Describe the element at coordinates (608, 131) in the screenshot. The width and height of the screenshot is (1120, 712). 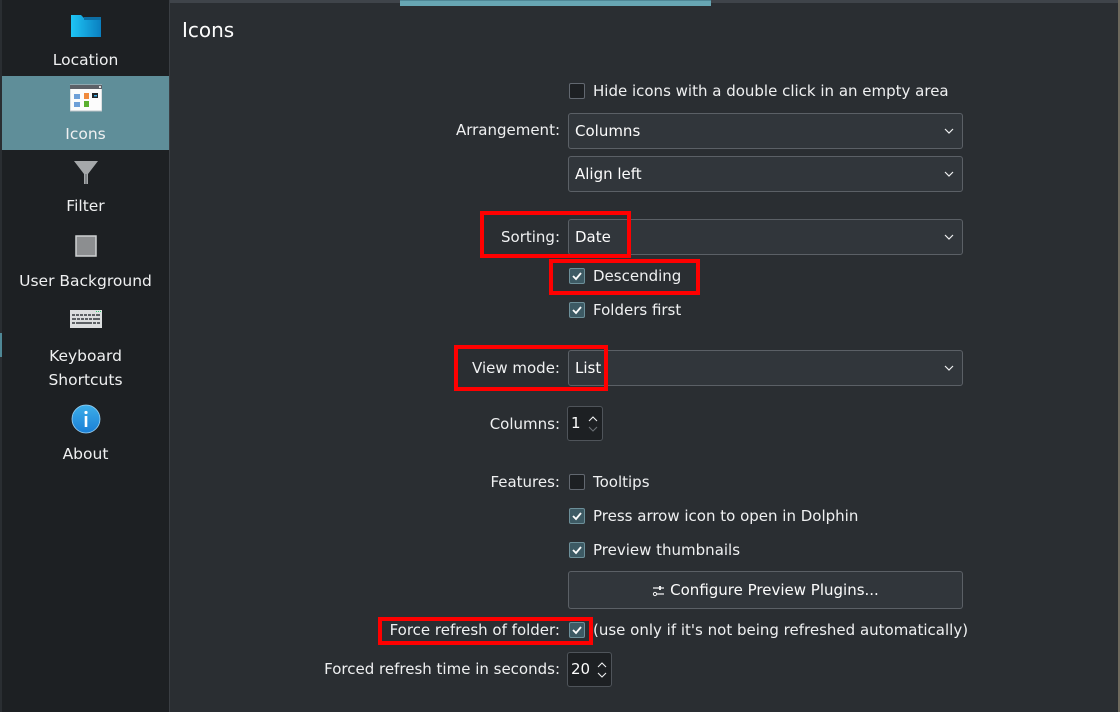
I see `arrangement-value: Columns` at that location.